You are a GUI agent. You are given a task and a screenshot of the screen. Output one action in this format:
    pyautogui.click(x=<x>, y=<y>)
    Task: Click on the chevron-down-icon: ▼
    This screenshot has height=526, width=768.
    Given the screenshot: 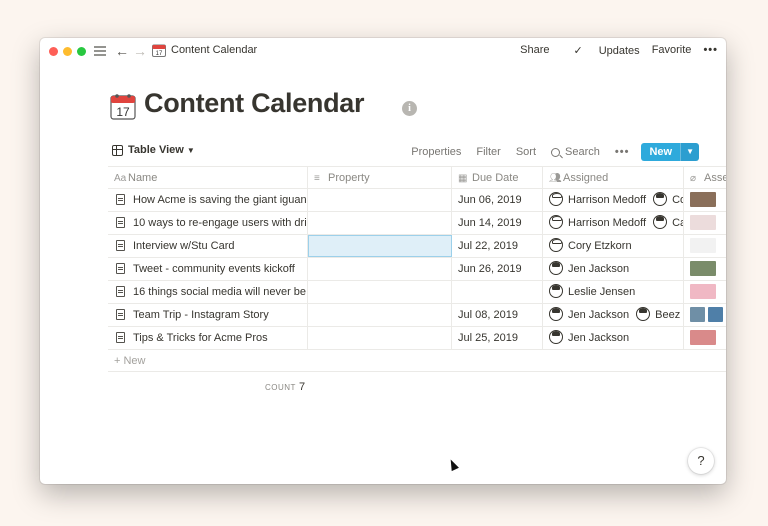 What is the action you would take?
    pyautogui.click(x=689, y=152)
    